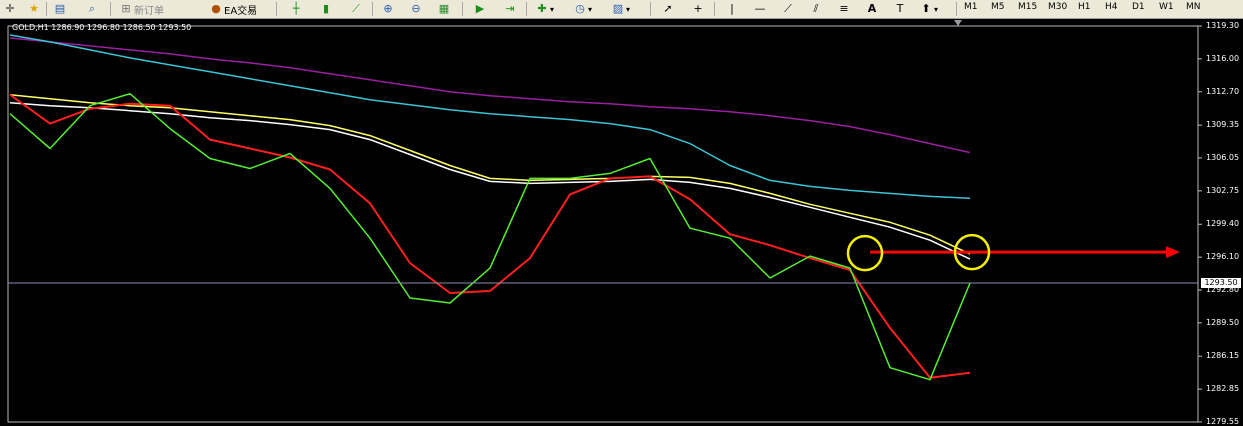 The height and width of the screenshot is (426, 1243). What do you see at coordinates (34, 9) in the screenshot?
I see `favorites-icon: ★` at bounding box center [34, 9].